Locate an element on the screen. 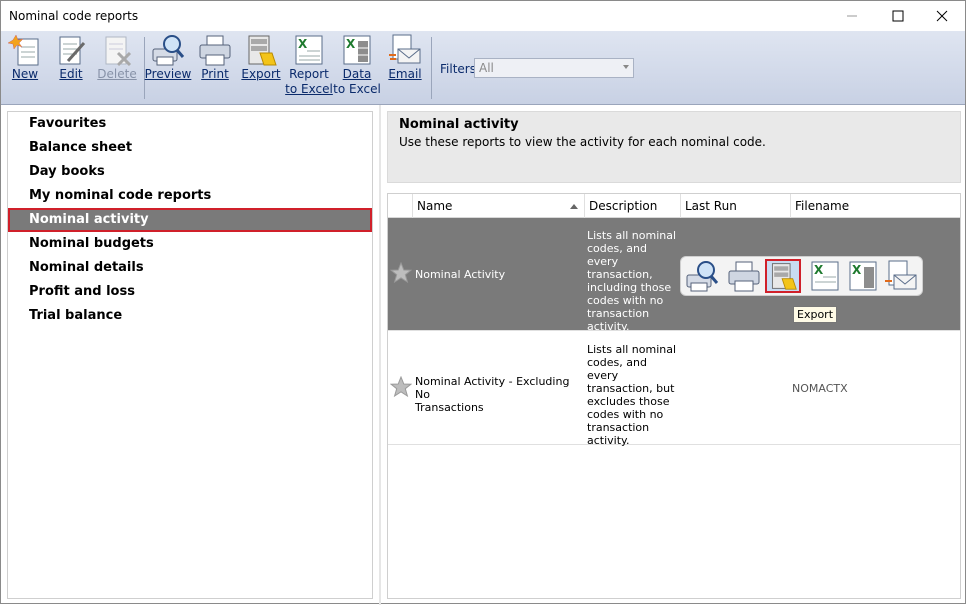  filters-label: Filters is located at coordinates (458, 69).